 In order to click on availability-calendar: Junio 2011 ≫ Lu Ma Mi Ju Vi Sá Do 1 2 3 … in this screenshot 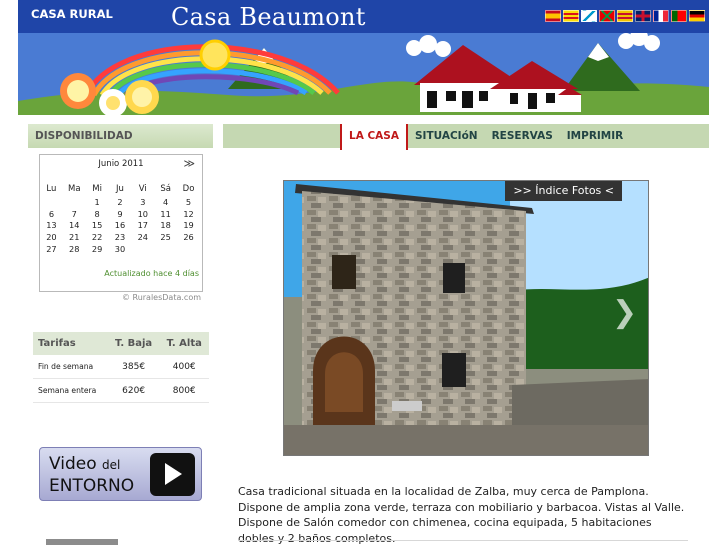, I will do `click(121, 223)`.